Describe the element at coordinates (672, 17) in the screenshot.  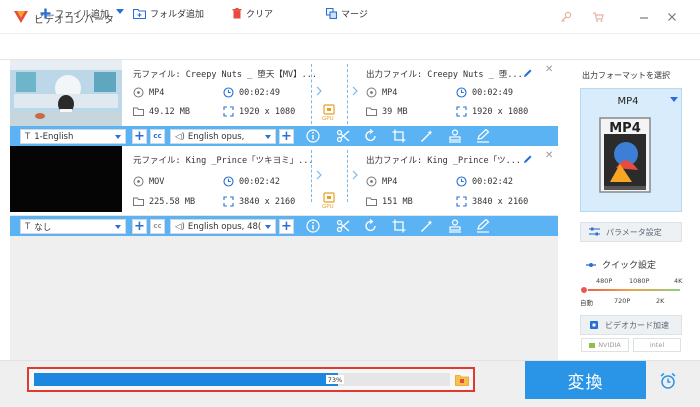
I see `close-icon` at that location.